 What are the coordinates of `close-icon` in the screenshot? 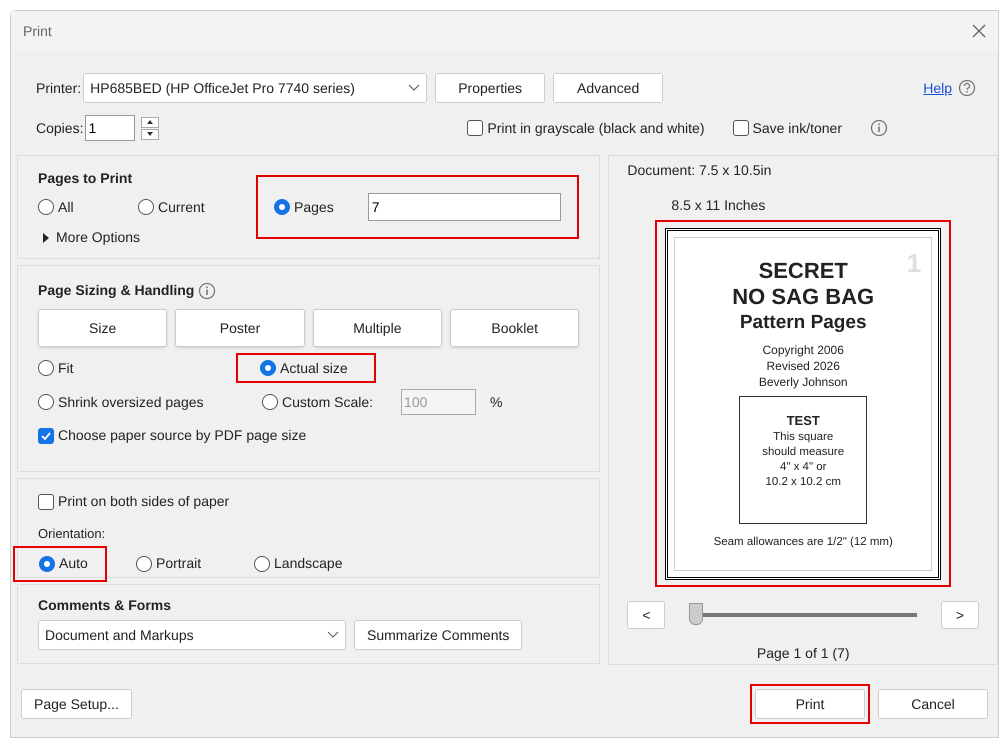 It's located at (979, 31).